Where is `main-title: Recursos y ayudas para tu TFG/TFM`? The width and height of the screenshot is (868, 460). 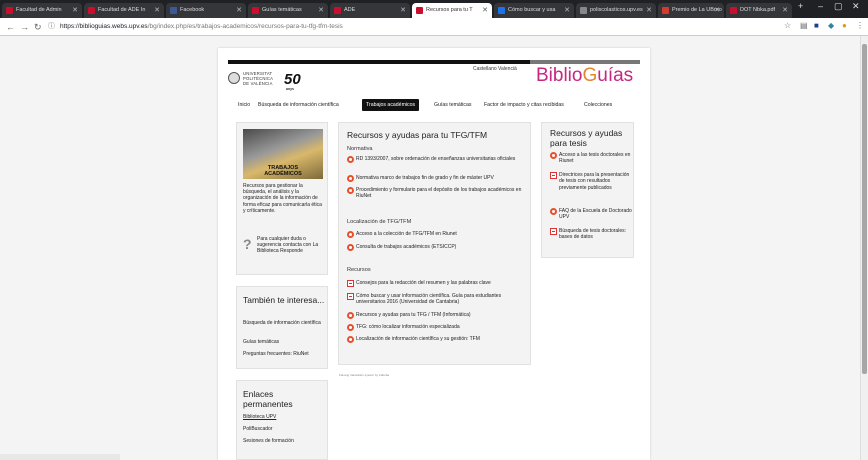 main-title: Recursos y ayudas para tu TFG/TFM is located at coordinates (417, 135).